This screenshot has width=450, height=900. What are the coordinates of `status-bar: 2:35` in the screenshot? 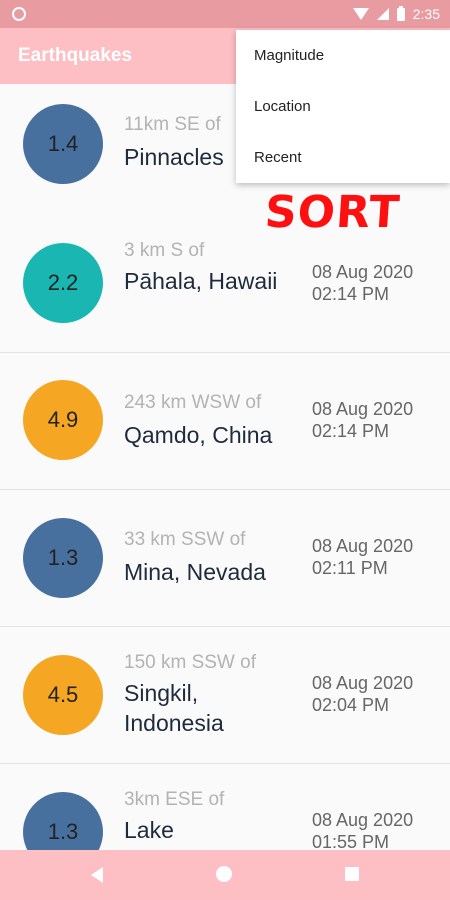 It's located at (225, 14).